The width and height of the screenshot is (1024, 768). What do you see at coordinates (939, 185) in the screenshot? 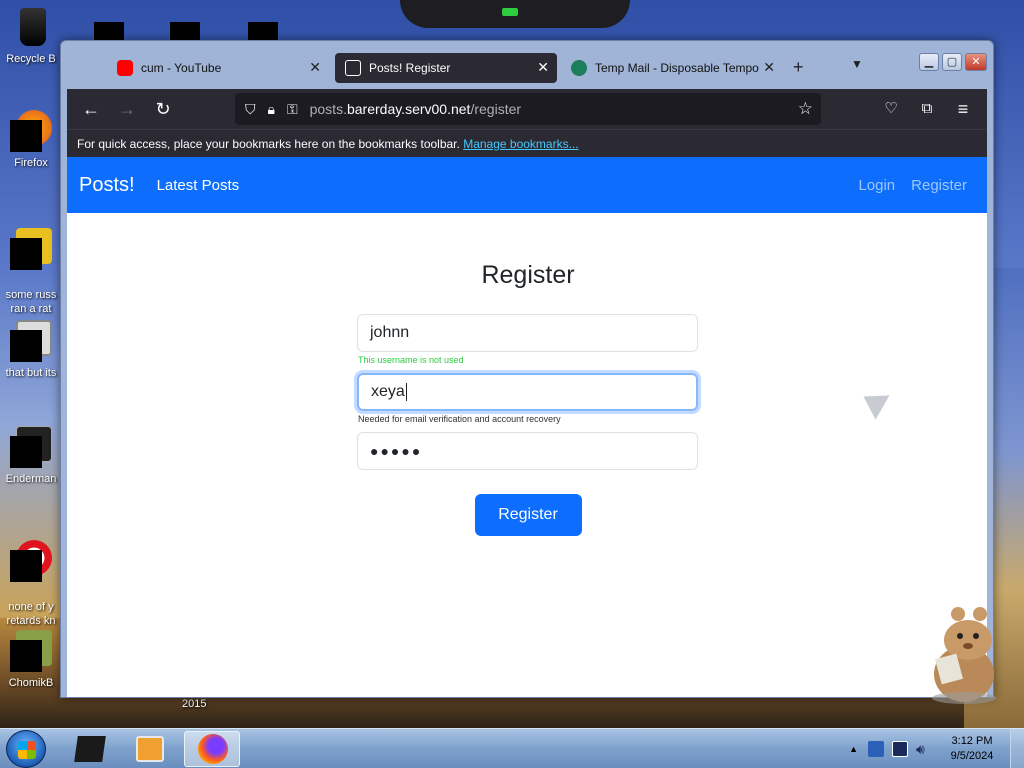
I see `nav-register: Register` at bounding box center [939, 185].